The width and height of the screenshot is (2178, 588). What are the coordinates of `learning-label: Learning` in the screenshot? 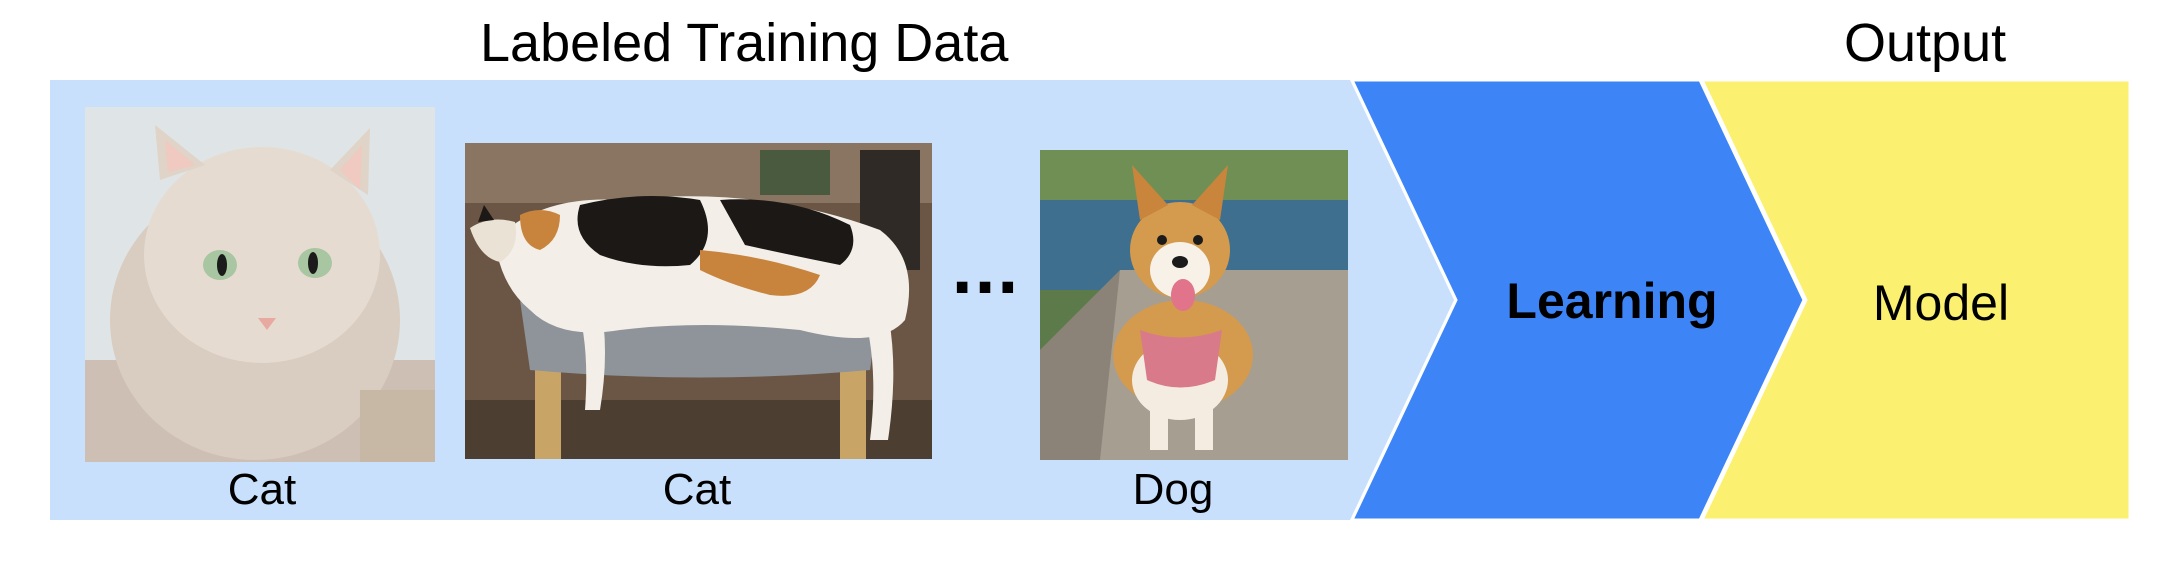 It's located at (1611, 301).